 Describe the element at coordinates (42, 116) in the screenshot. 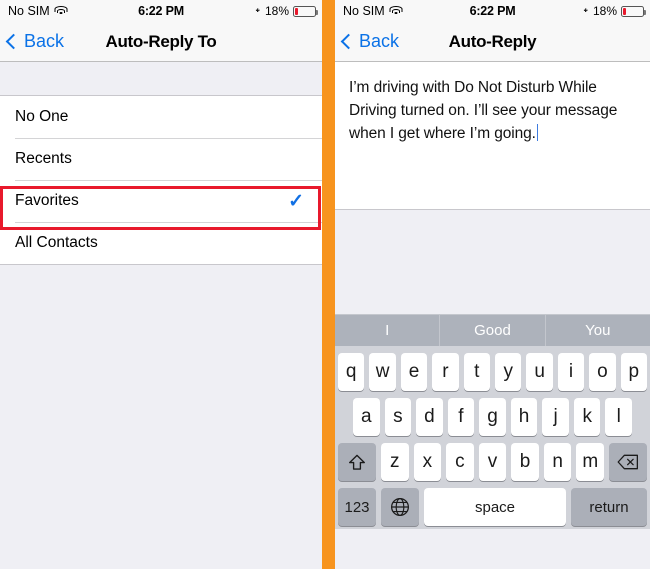

I see `list-item-label: No One` at that location.